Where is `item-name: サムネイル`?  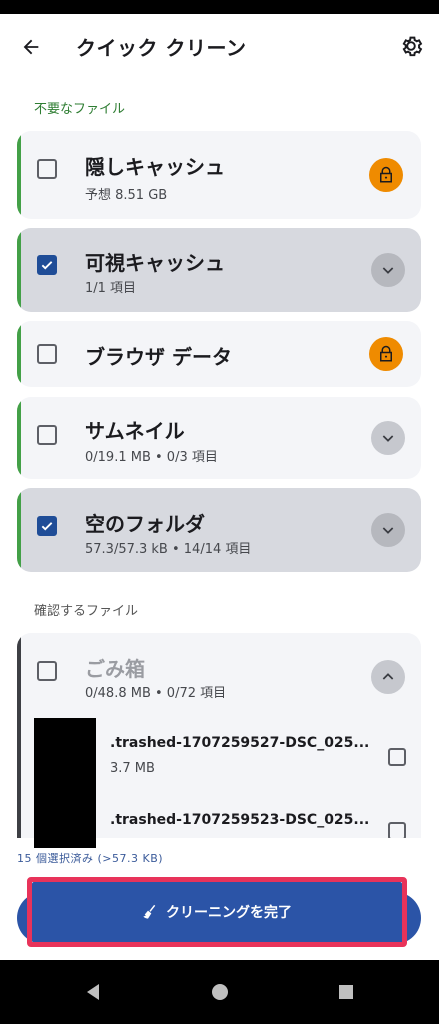 item-name: サムネイル is located at coordinates (135, 431).